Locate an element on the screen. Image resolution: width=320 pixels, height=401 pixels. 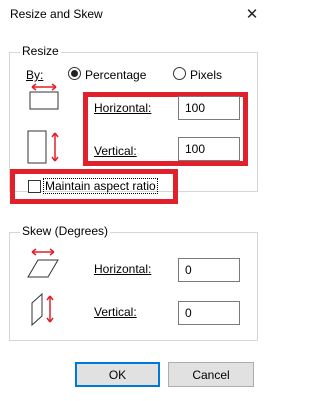
window-title: Resize and Skew is located at coordinates (56, 14).